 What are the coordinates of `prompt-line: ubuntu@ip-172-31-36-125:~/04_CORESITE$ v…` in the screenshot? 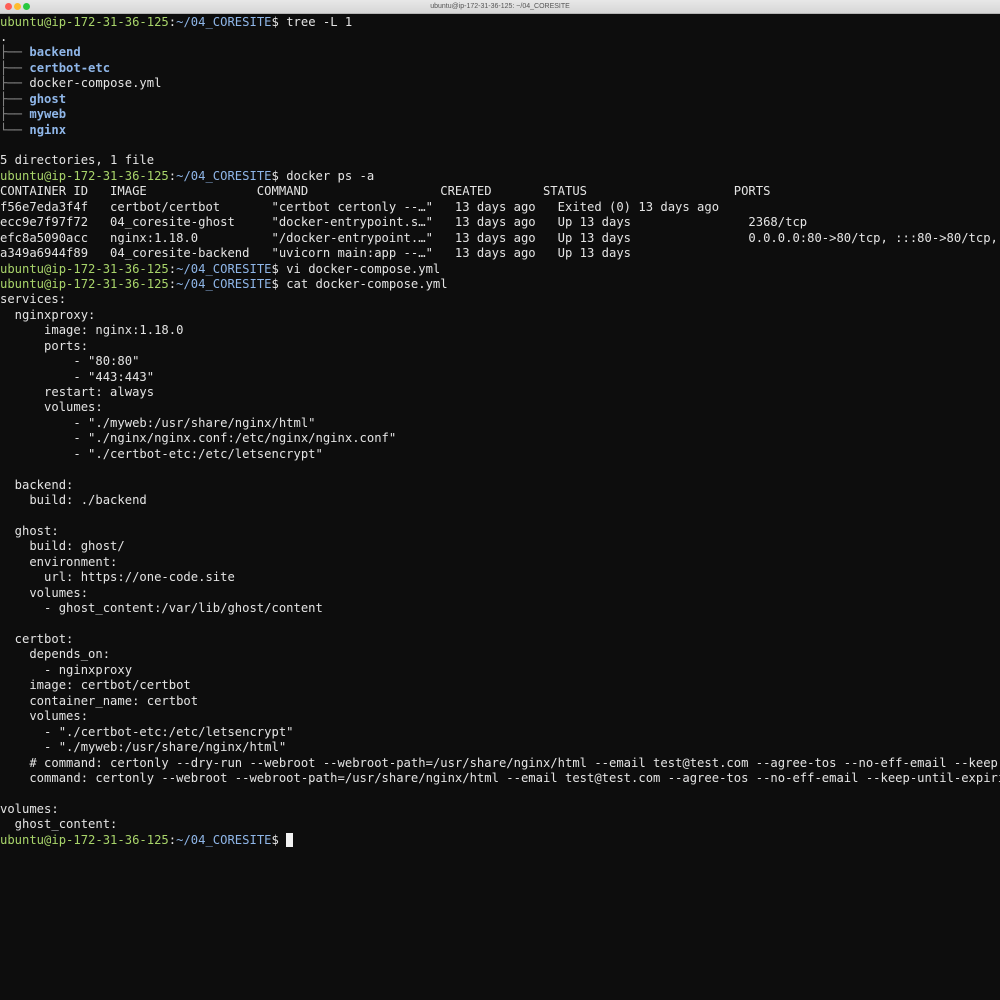 It's located at (500, 269).